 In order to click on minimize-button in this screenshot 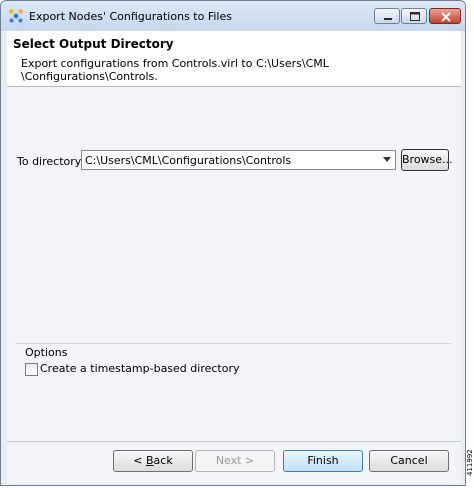, I will do `click(387, 16)`.